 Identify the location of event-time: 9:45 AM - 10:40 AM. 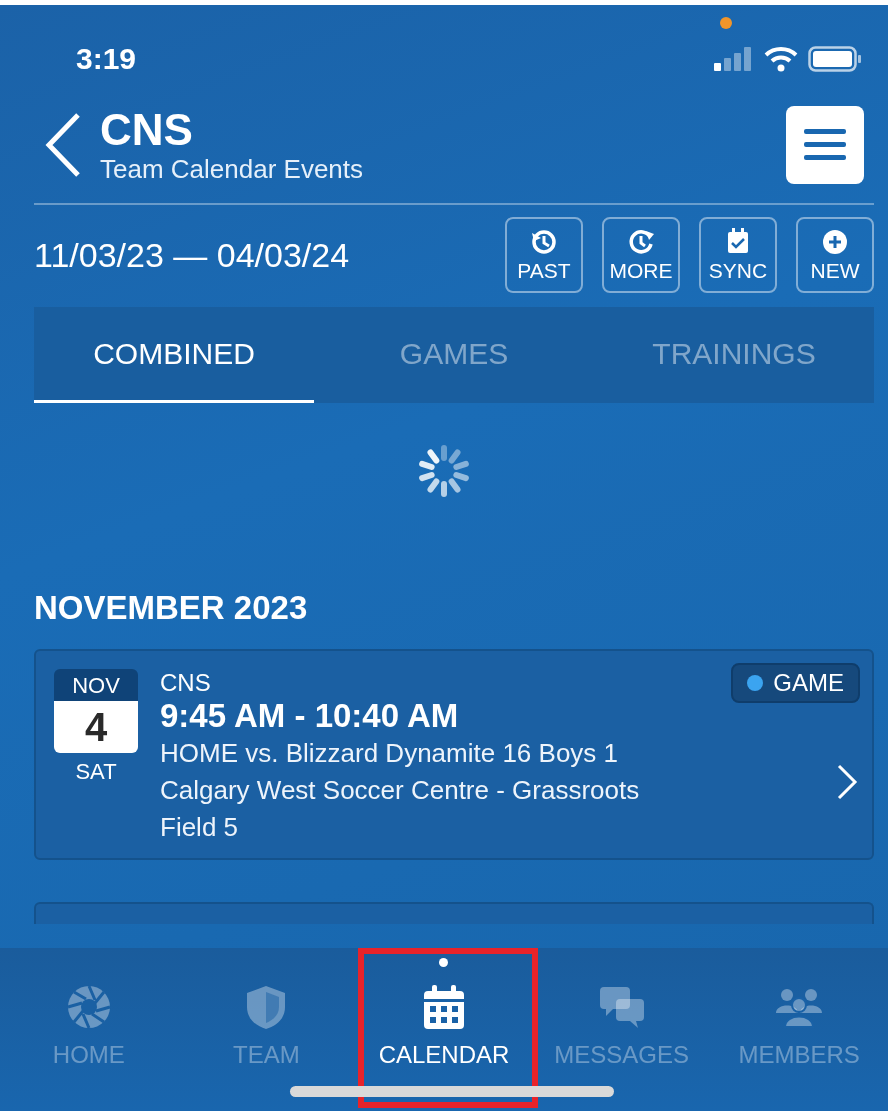
(309, 716).